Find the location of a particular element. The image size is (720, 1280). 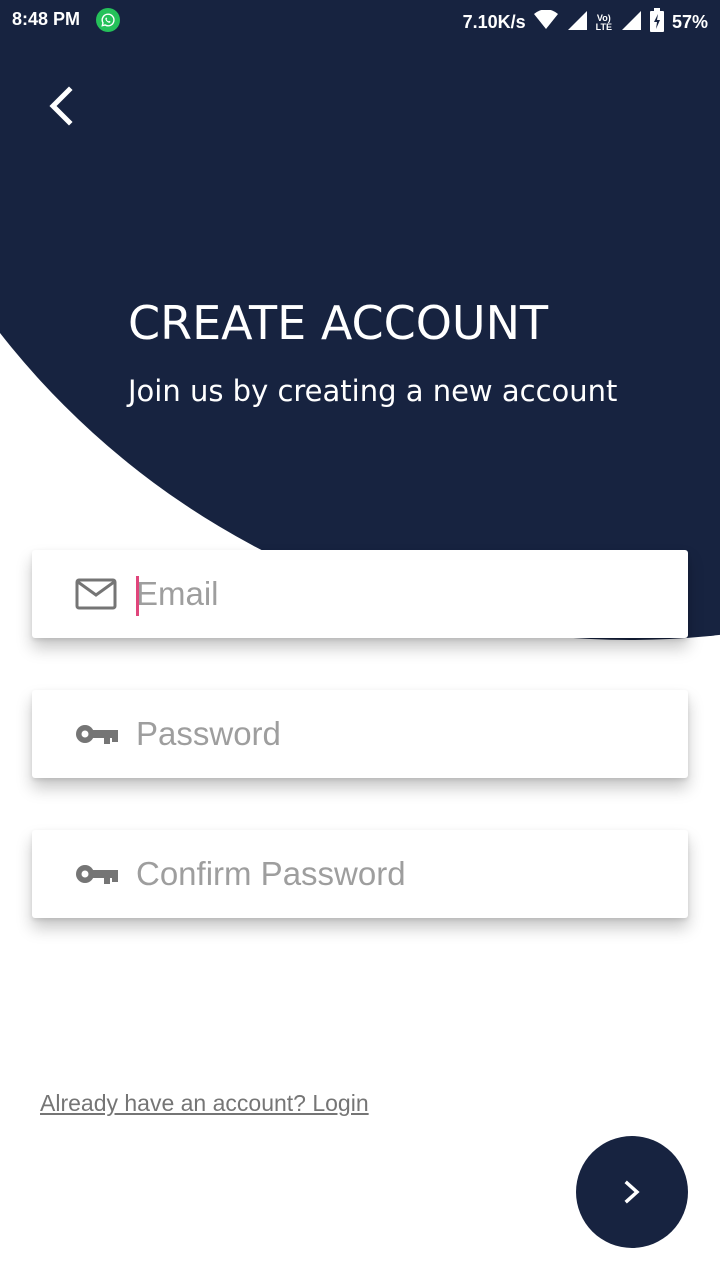

wifi-icon is located at coordinates (545, 22).